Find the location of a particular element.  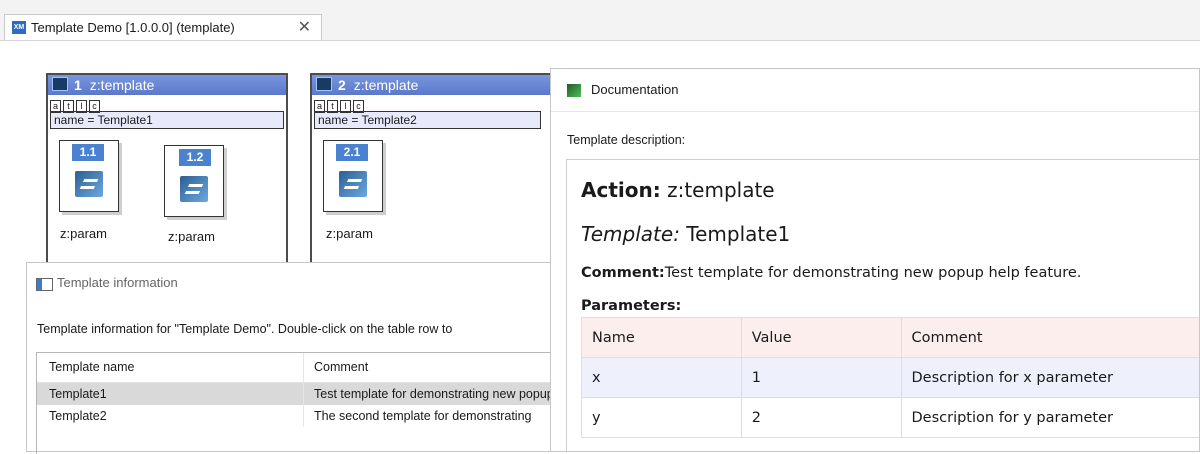

documentation-icon is located at coordinates (574, 90).